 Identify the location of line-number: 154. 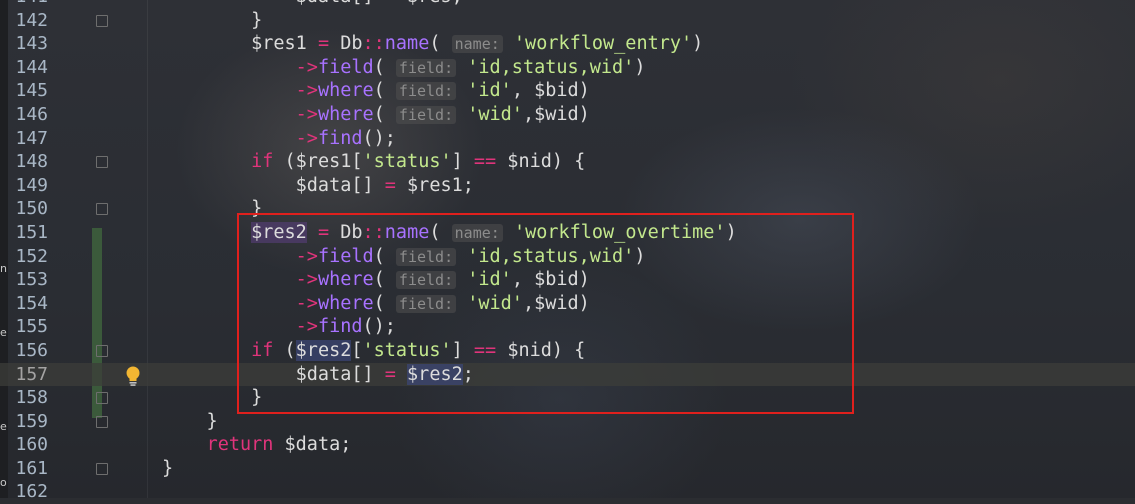
(31, 303).